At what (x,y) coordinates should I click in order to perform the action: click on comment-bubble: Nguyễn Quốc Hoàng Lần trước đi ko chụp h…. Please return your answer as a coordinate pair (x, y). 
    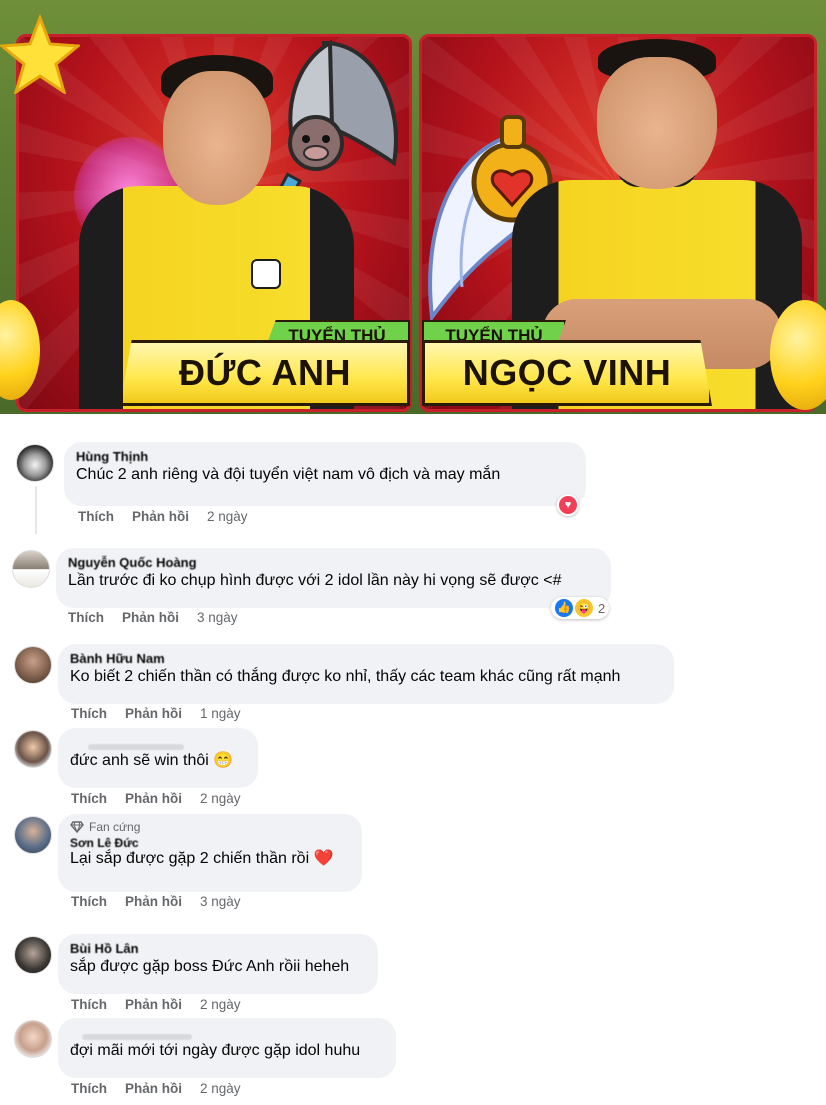
    Looking at the image, I should click on (333, 578).